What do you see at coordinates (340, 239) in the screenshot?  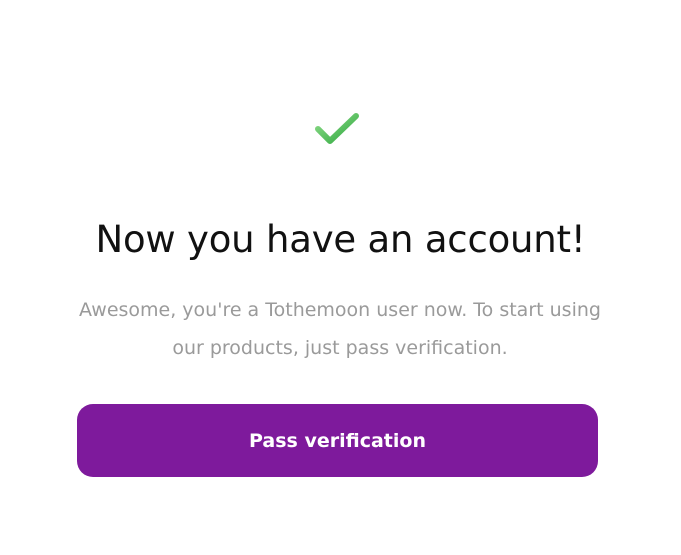 I see `page-title: Now you have an account!` at bounding box center [340, 239].